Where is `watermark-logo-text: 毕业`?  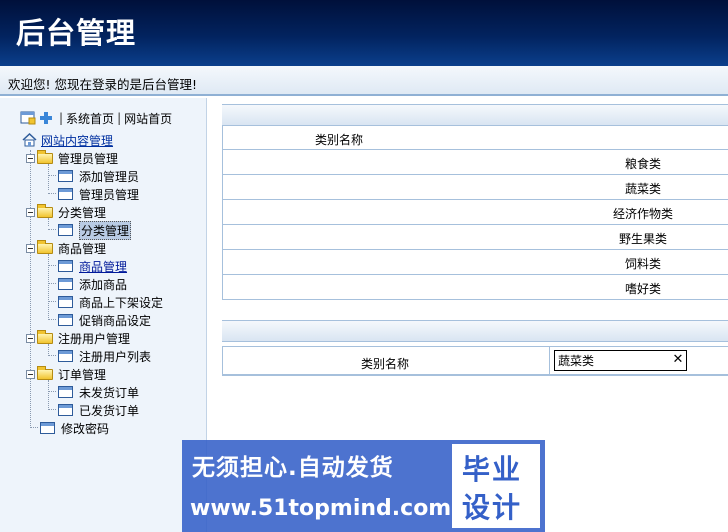 watermark-logo-text: 毕业 is located at coordinates (492, 469).